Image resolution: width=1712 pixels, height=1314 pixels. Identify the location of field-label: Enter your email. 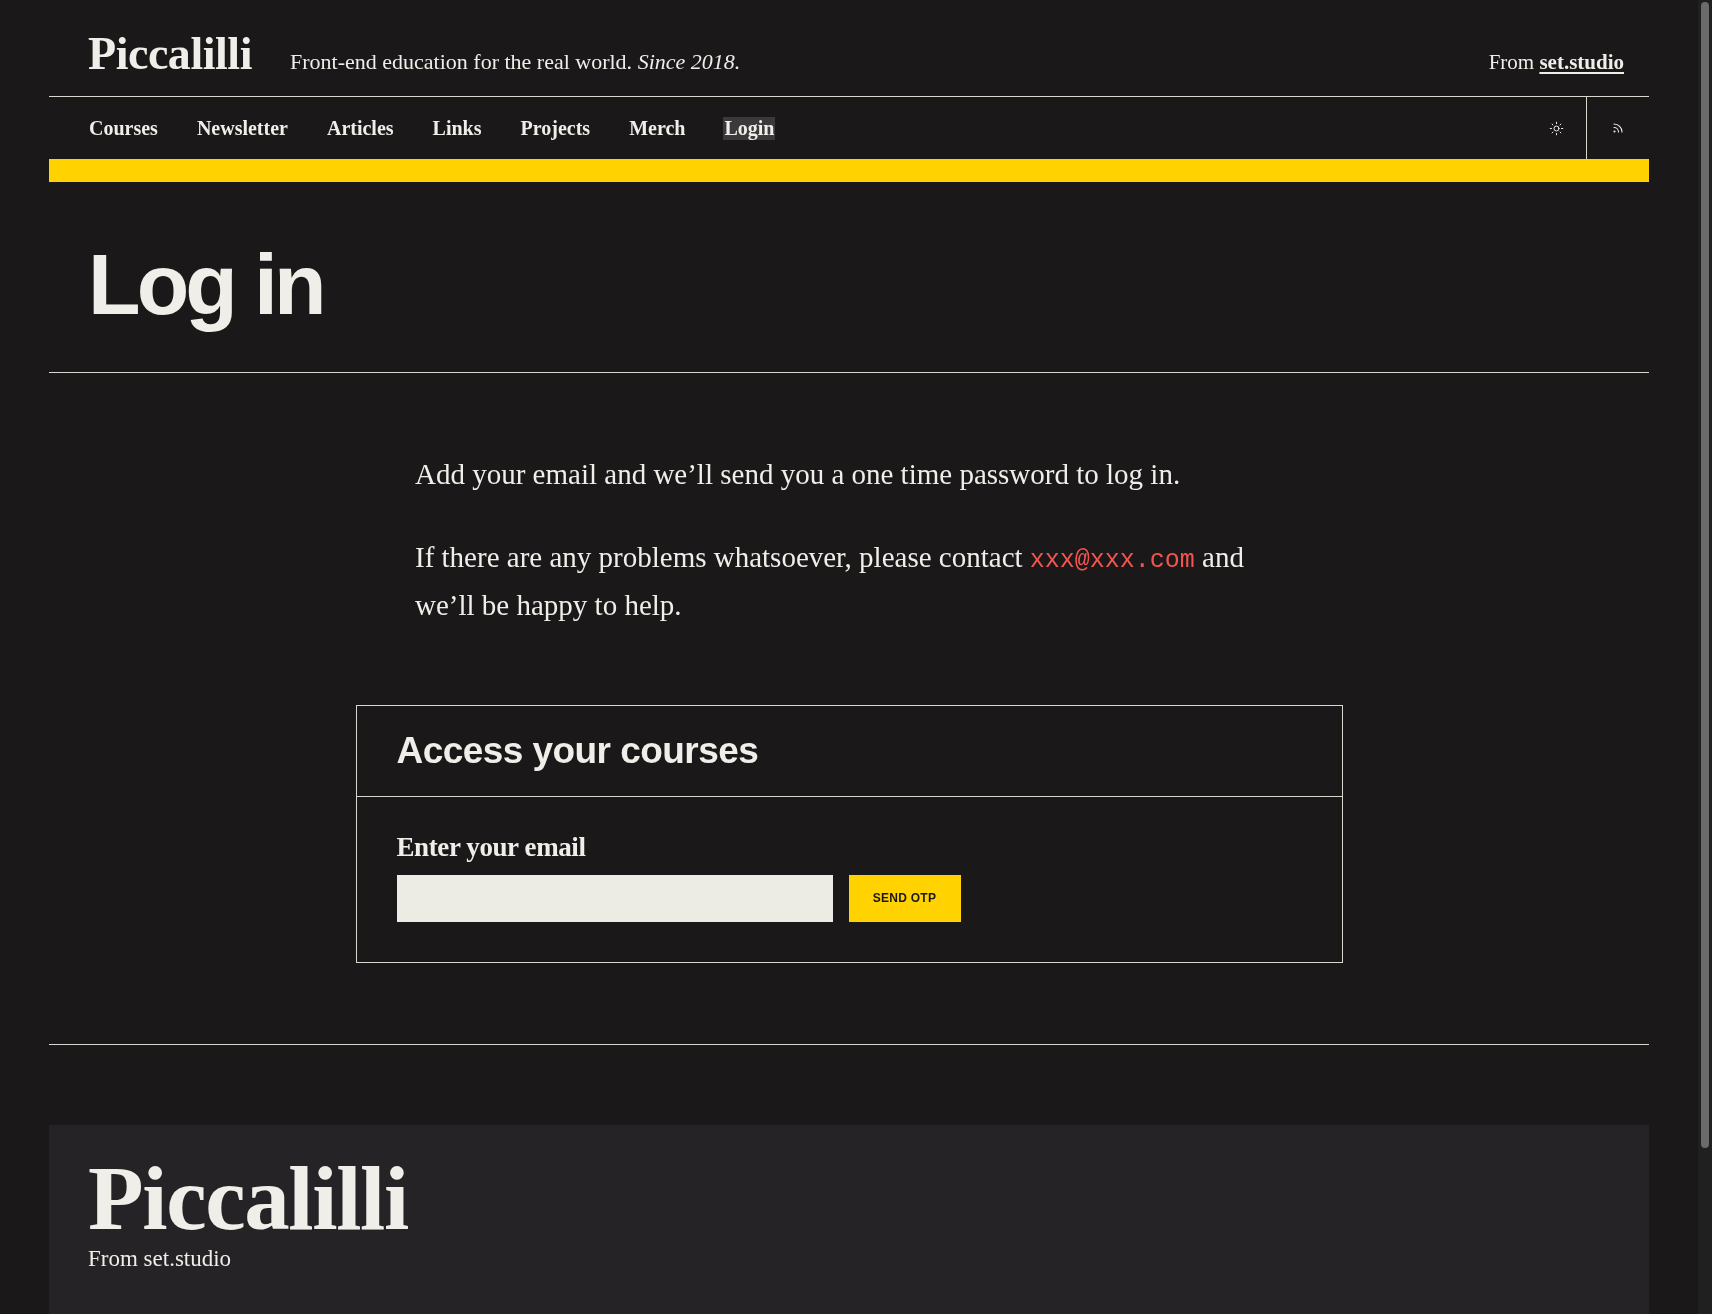
(491, 847).